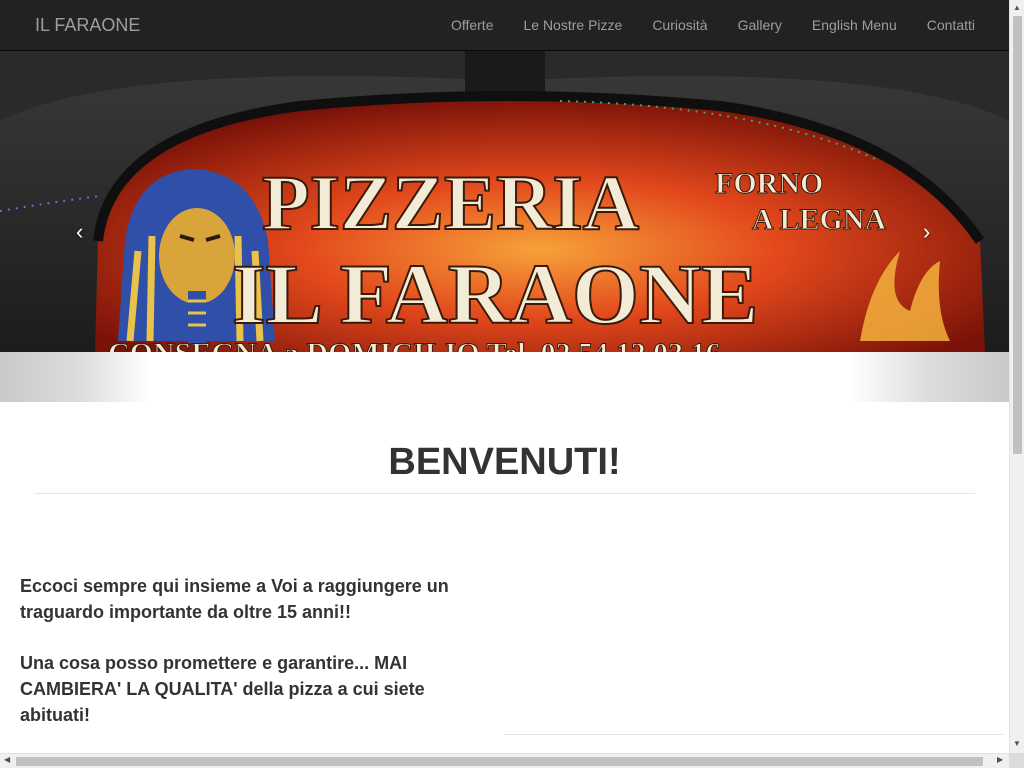  I want to click on nav-item-offerte: Offerte, so click(472, 25).